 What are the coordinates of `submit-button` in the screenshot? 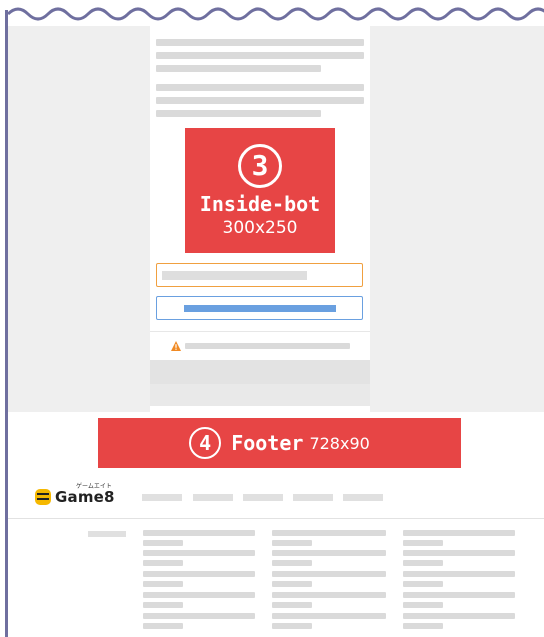 It's located at (259, 308).